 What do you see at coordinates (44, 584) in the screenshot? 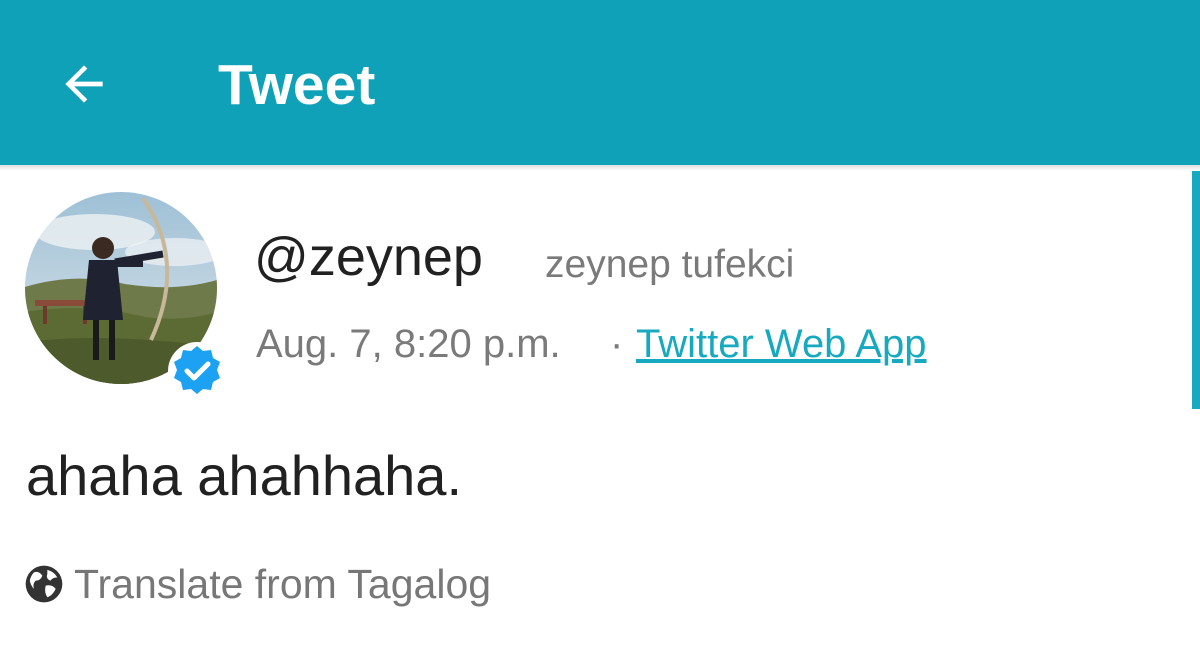
I see `globe-icon` at bounding box center [44, 584].